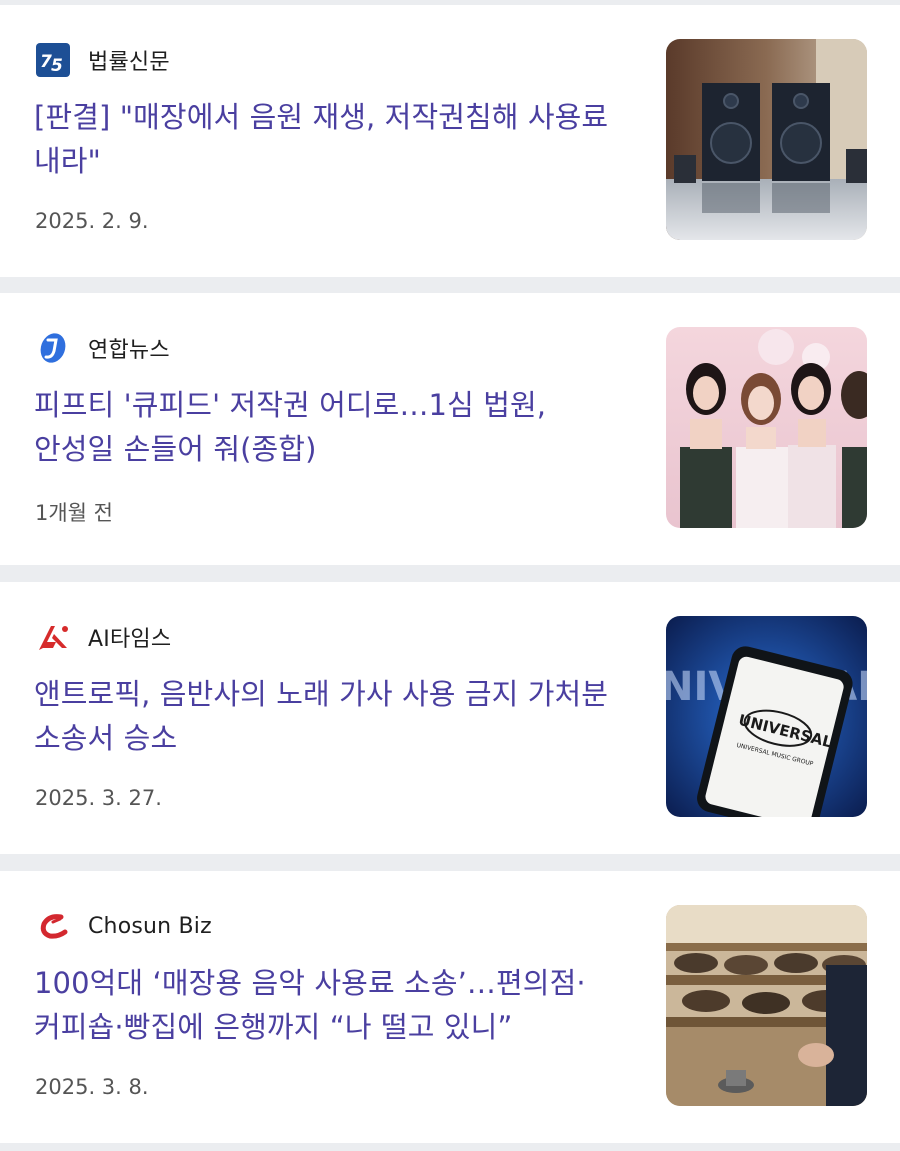 The height and width of the screenshot is (1151, 900). What do you see at coordinates (129, 350) in the screenshot?
I see `source-name: 연합뉴스` at bounding box center [129, 350].